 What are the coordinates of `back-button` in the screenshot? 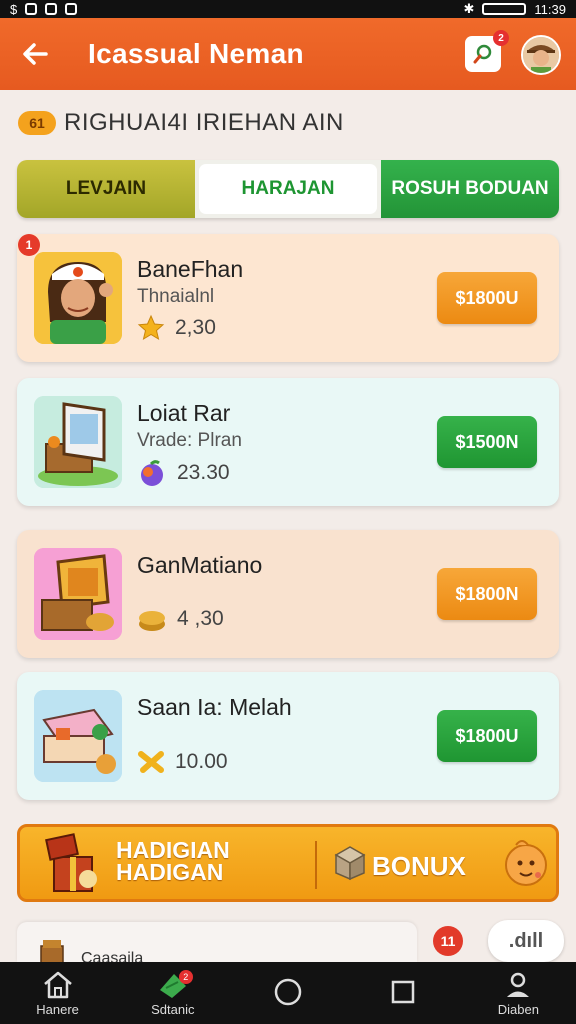 It's located at (35, 54).